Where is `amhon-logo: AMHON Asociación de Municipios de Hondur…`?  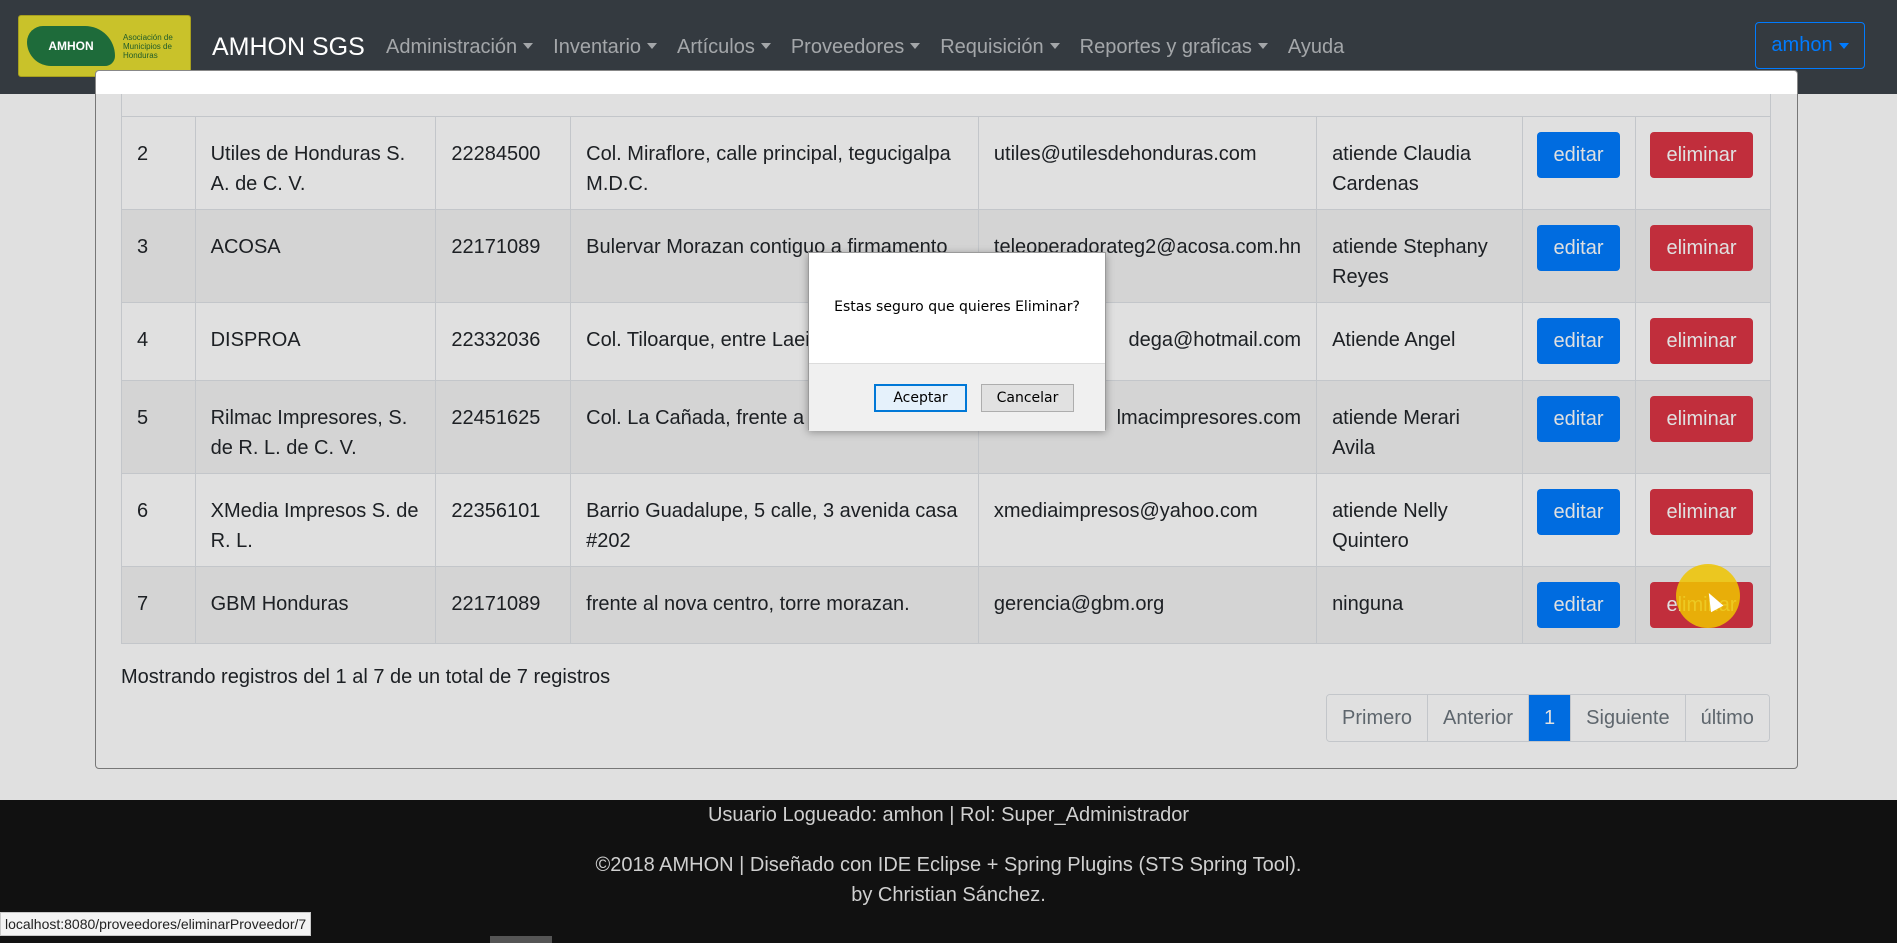 amhon-logo: AMHON Asociación de Municipios de Hondur… is located at coordinates (104, 46).